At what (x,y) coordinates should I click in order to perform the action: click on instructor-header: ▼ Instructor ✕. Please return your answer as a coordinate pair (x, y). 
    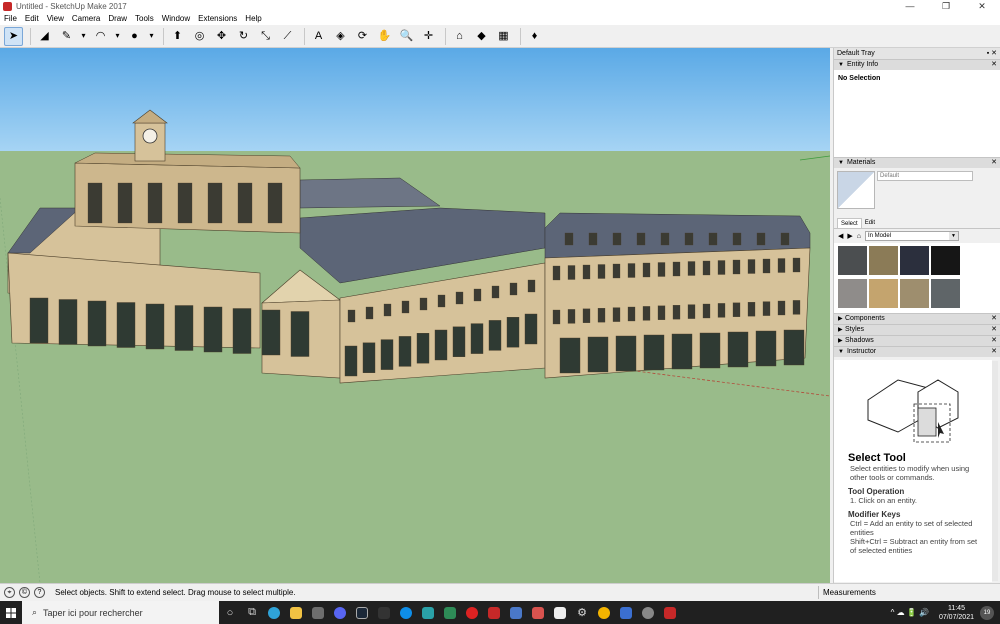
    Looking at the image, I should click on (917, 351).